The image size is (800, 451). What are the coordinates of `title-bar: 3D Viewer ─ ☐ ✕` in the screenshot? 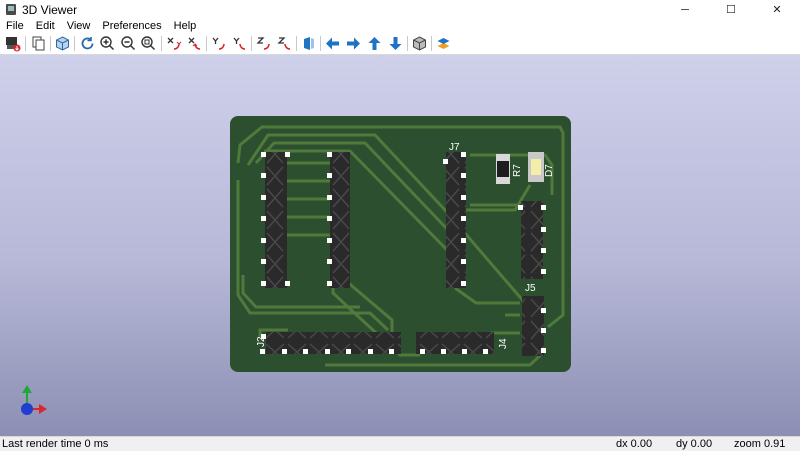 It's located at (400, 9).